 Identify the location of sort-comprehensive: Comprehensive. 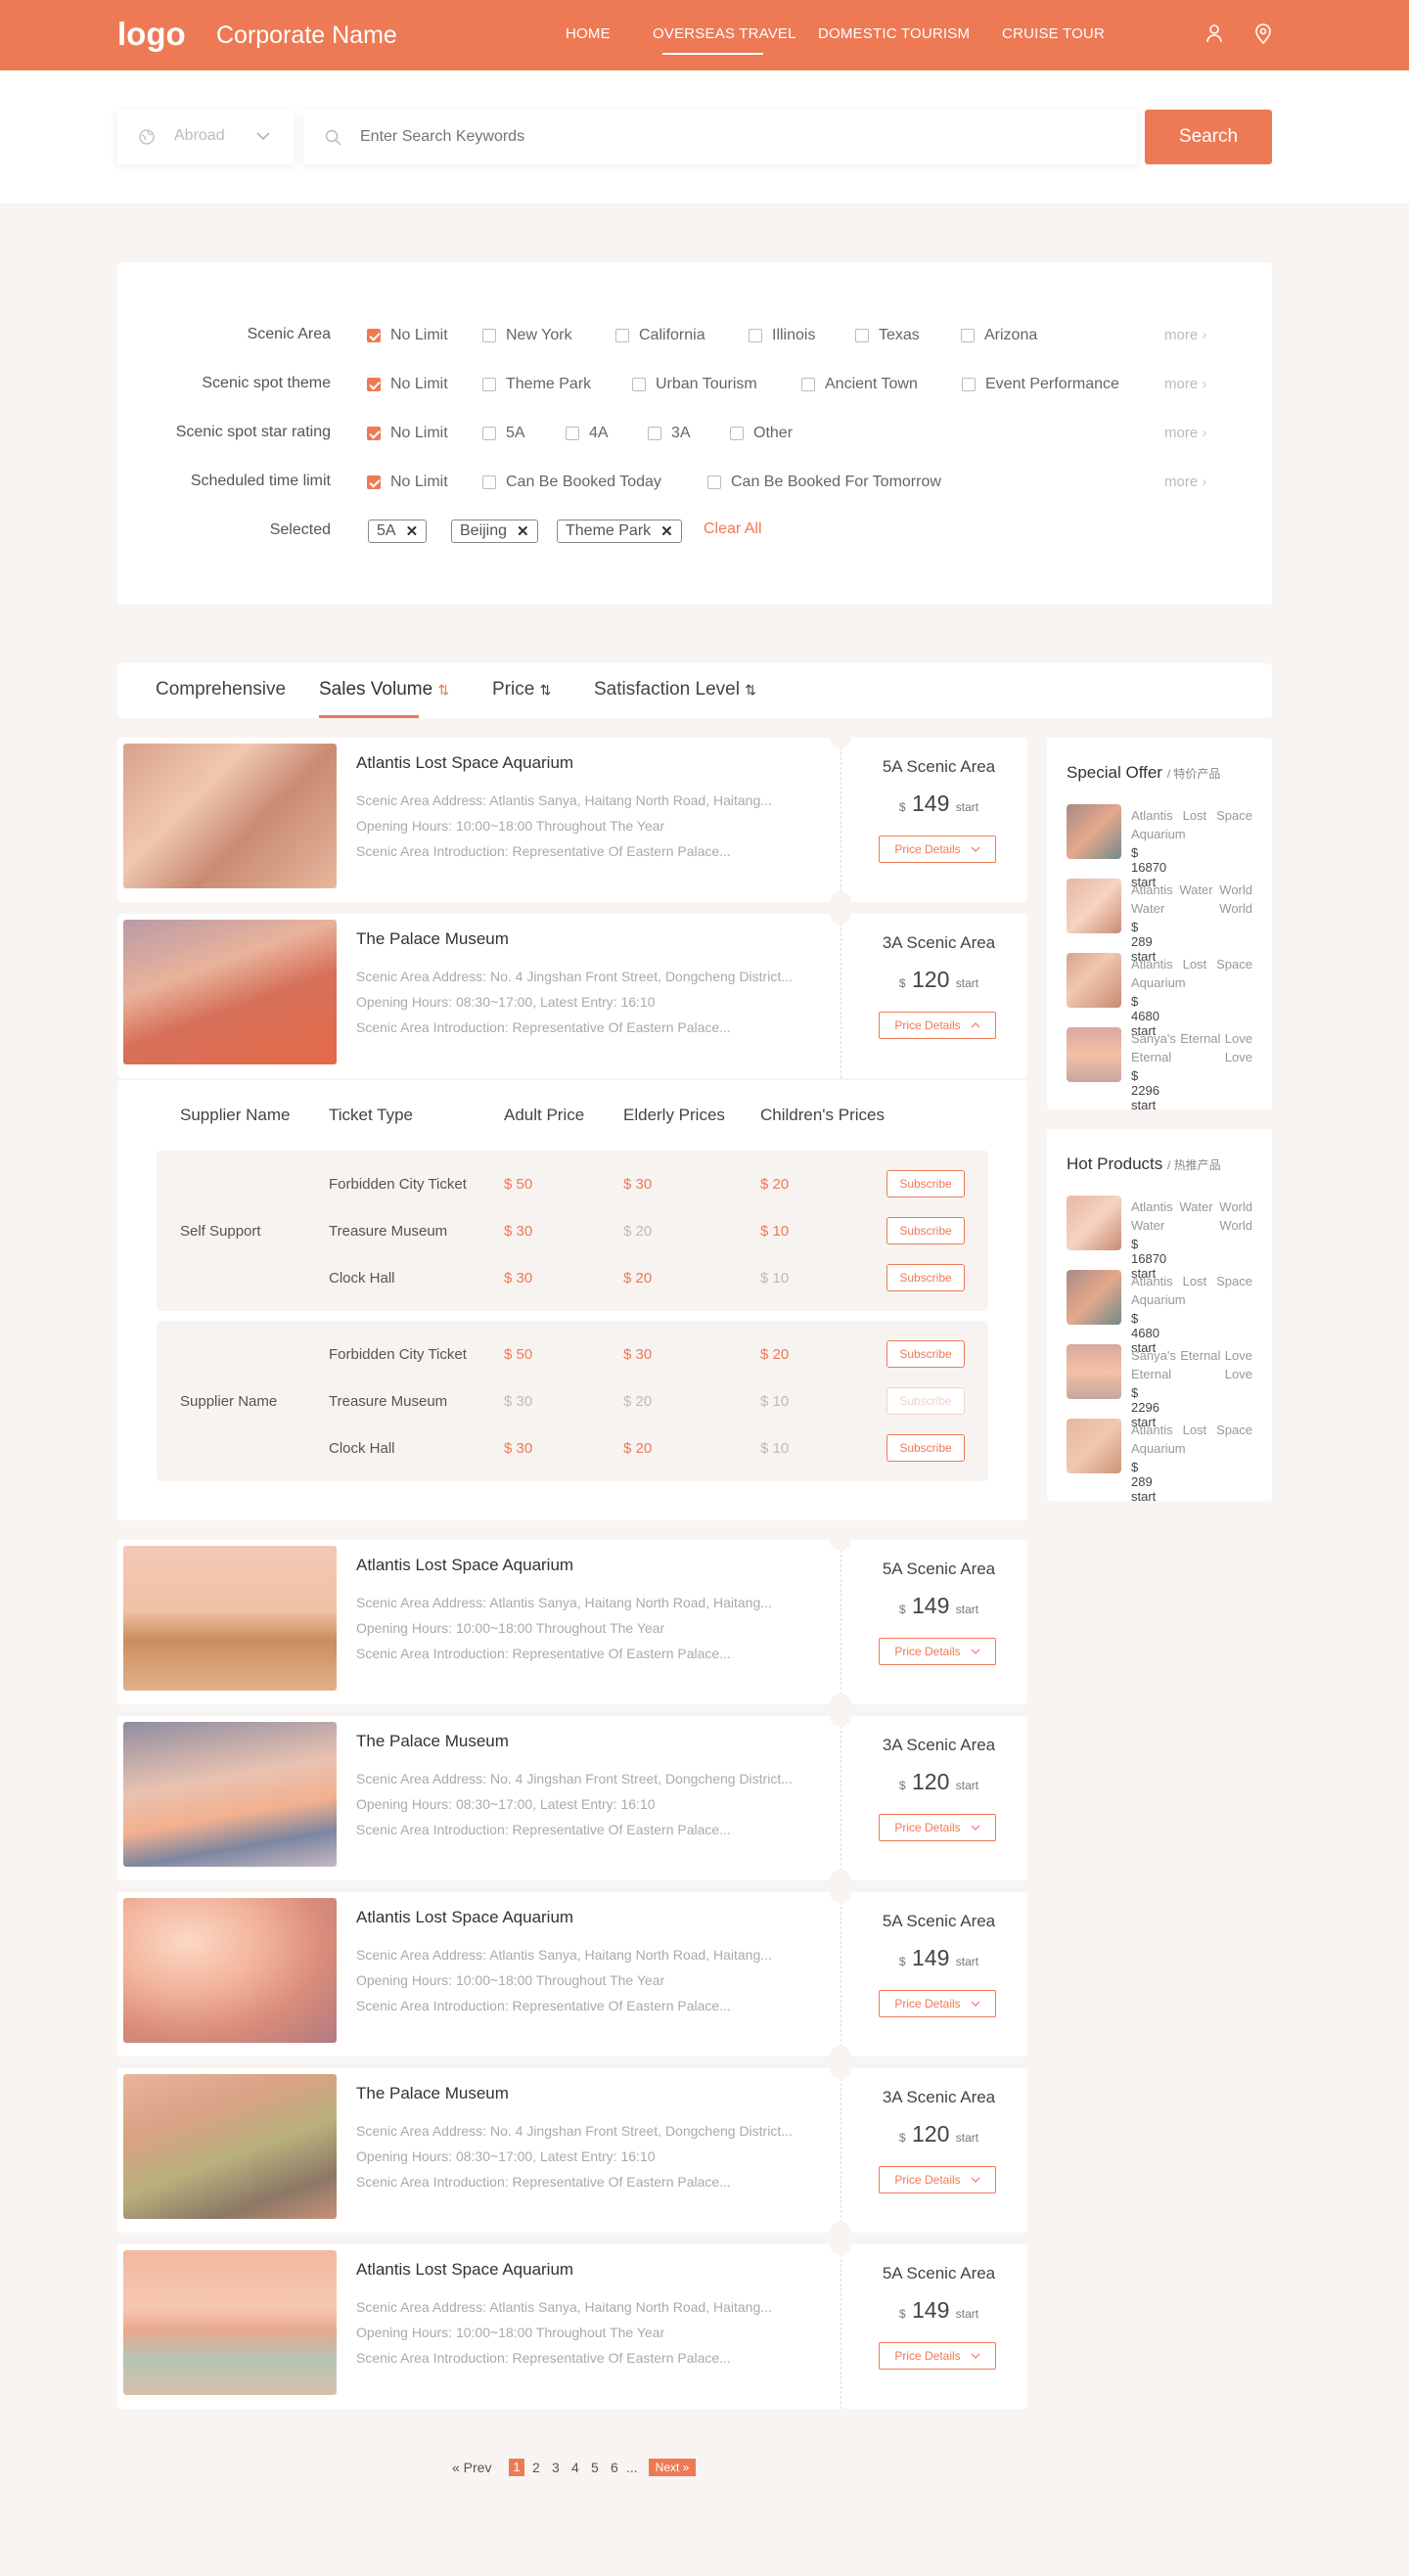
(221, 689).